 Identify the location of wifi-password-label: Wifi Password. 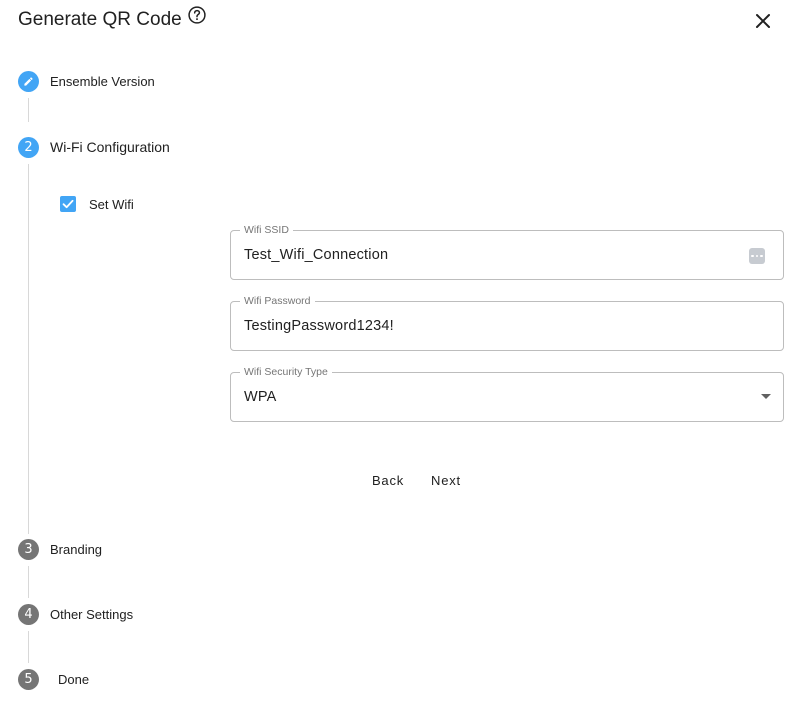
(277, 301).